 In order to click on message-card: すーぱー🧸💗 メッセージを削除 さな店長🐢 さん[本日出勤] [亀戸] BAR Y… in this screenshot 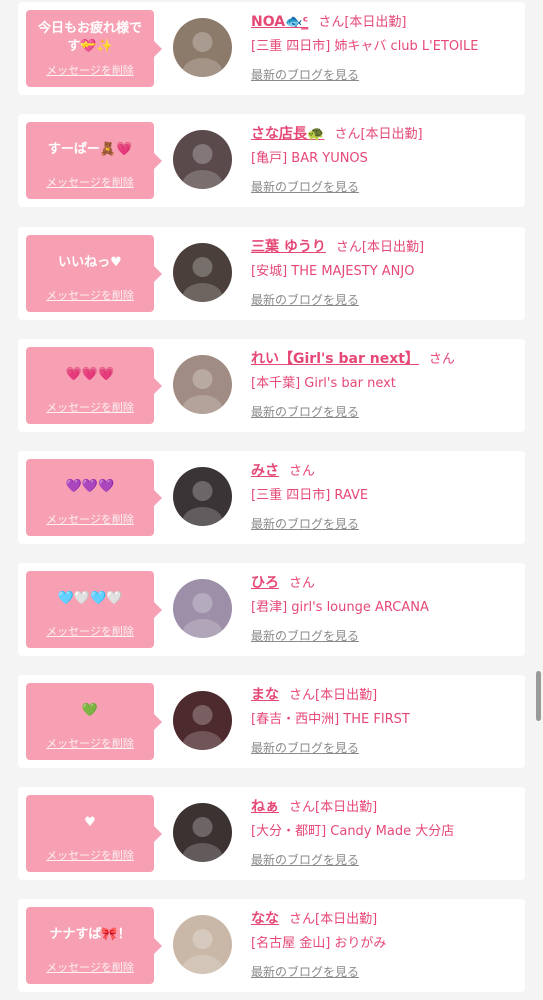, I will do `click(271, 160)`.